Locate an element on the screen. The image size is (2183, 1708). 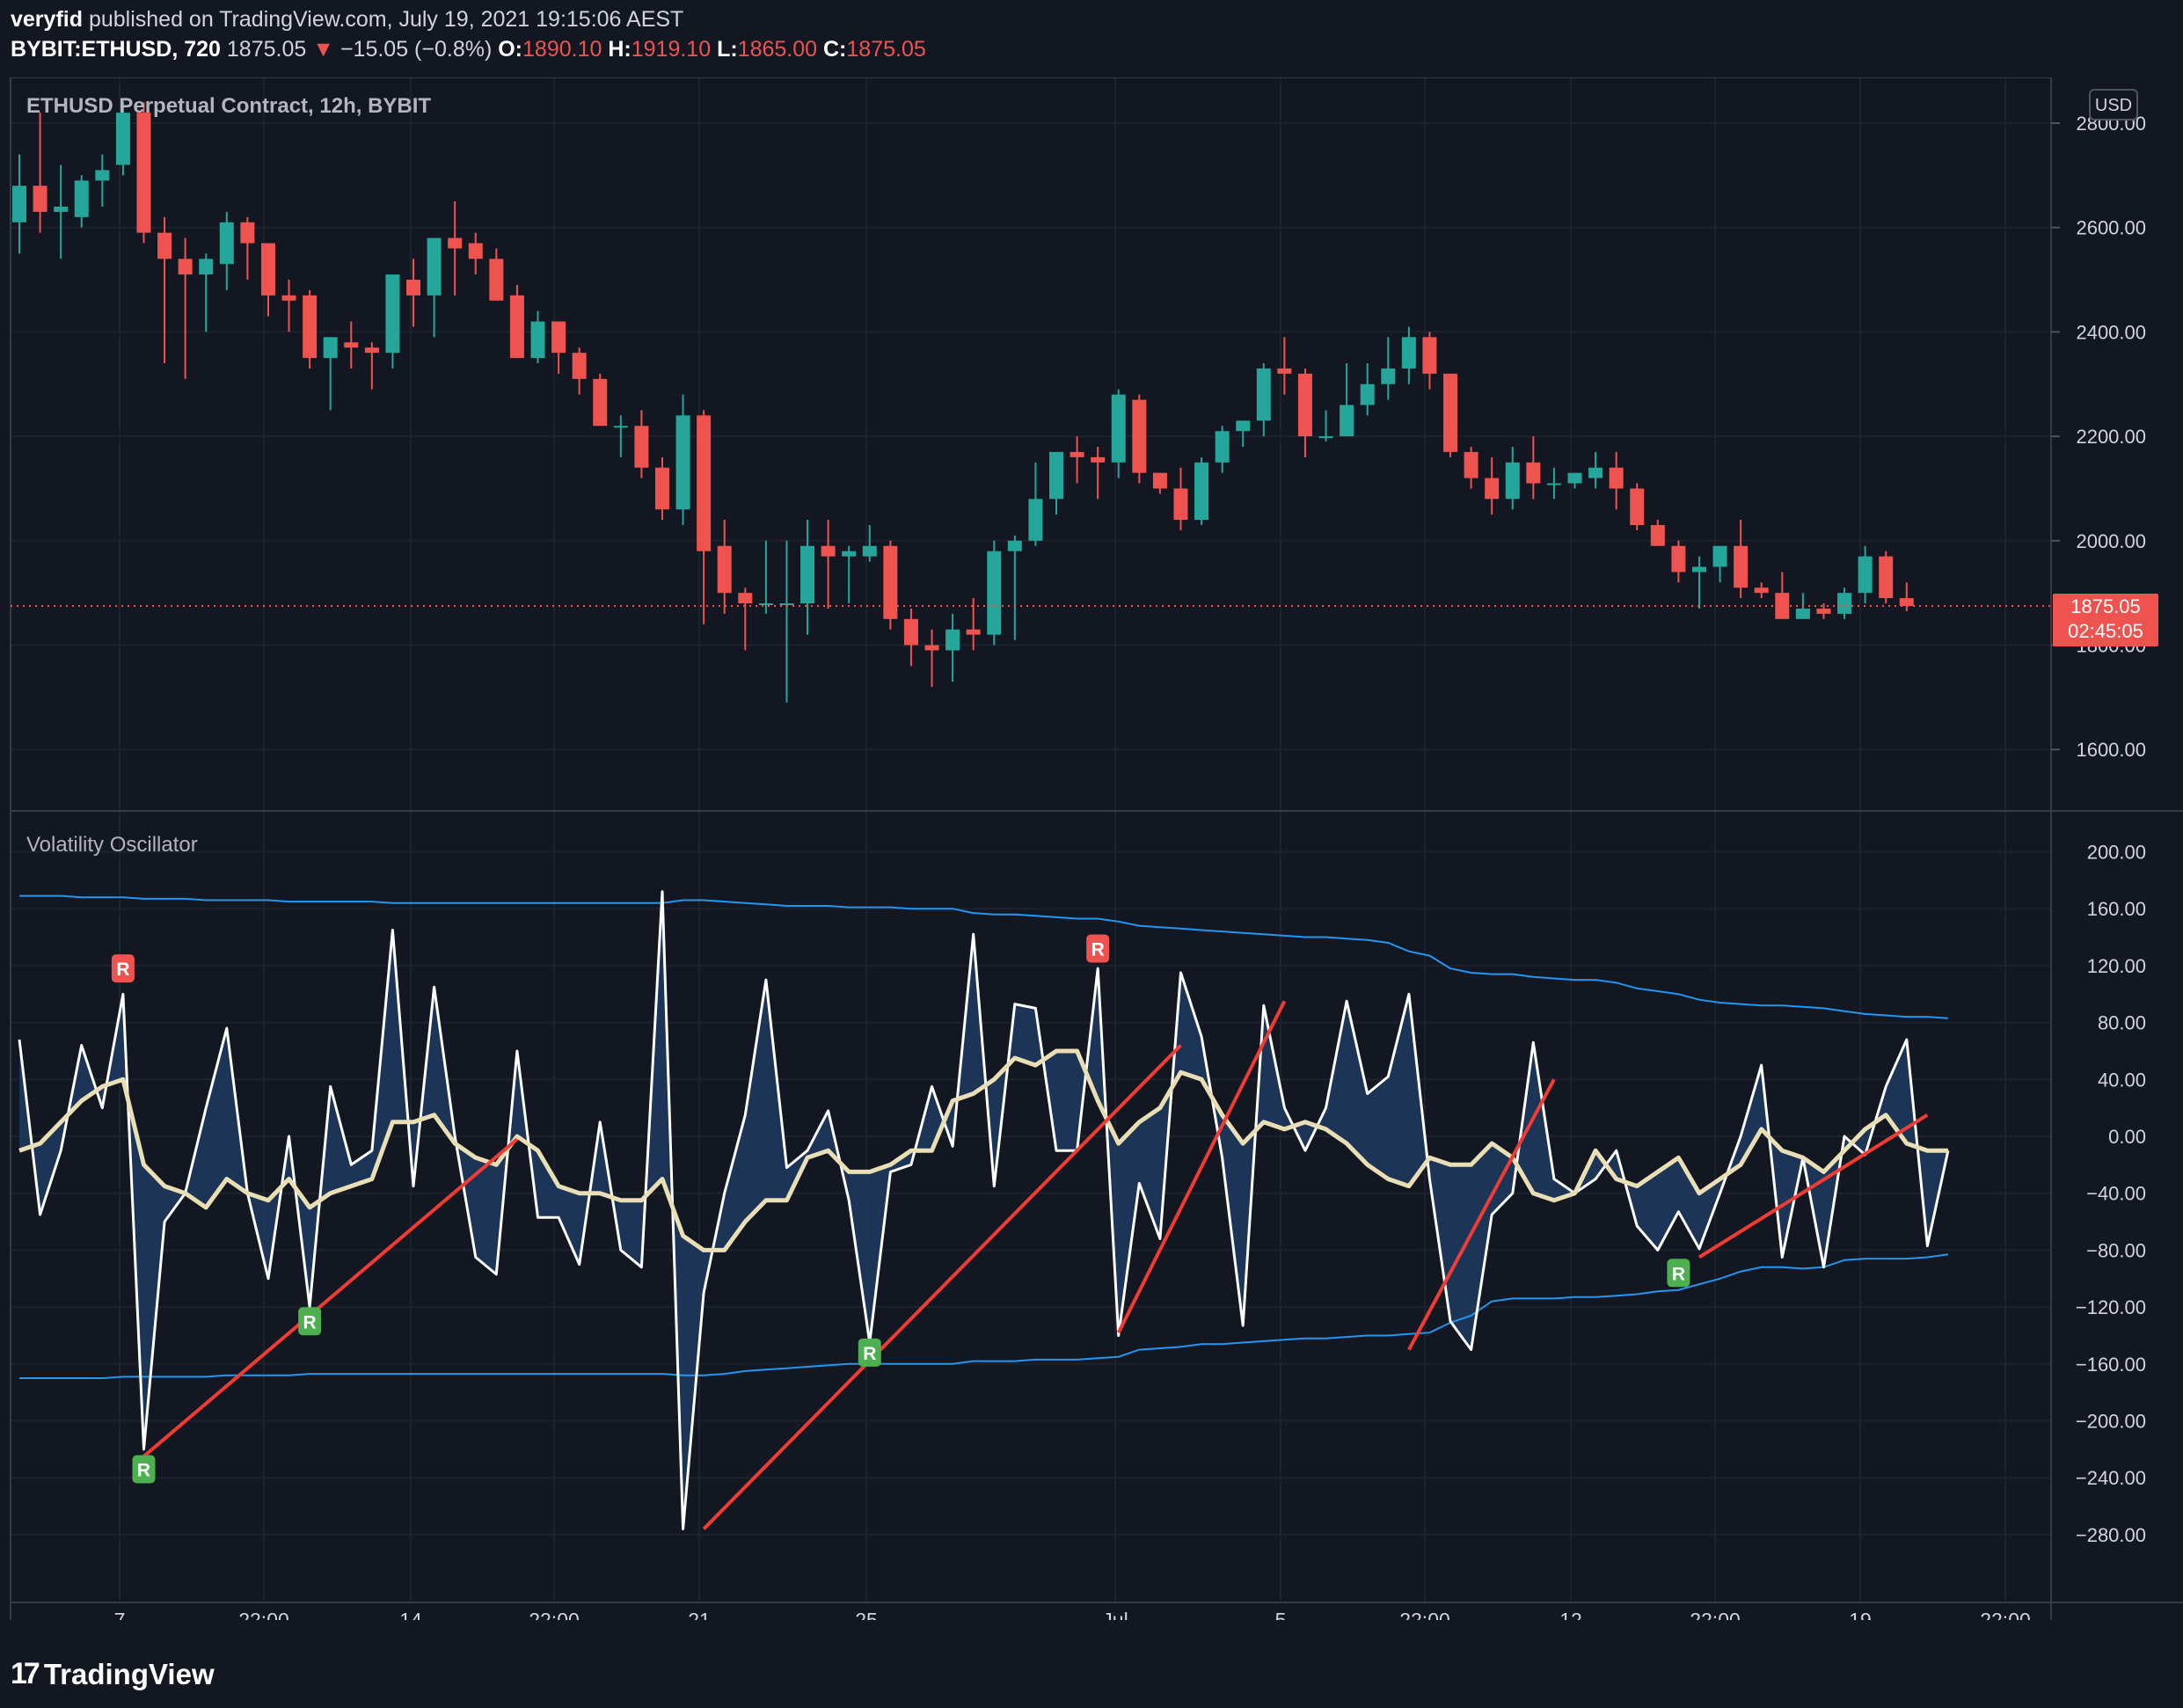
time-tick-label: 25 is located at coordinates (866, 1614).